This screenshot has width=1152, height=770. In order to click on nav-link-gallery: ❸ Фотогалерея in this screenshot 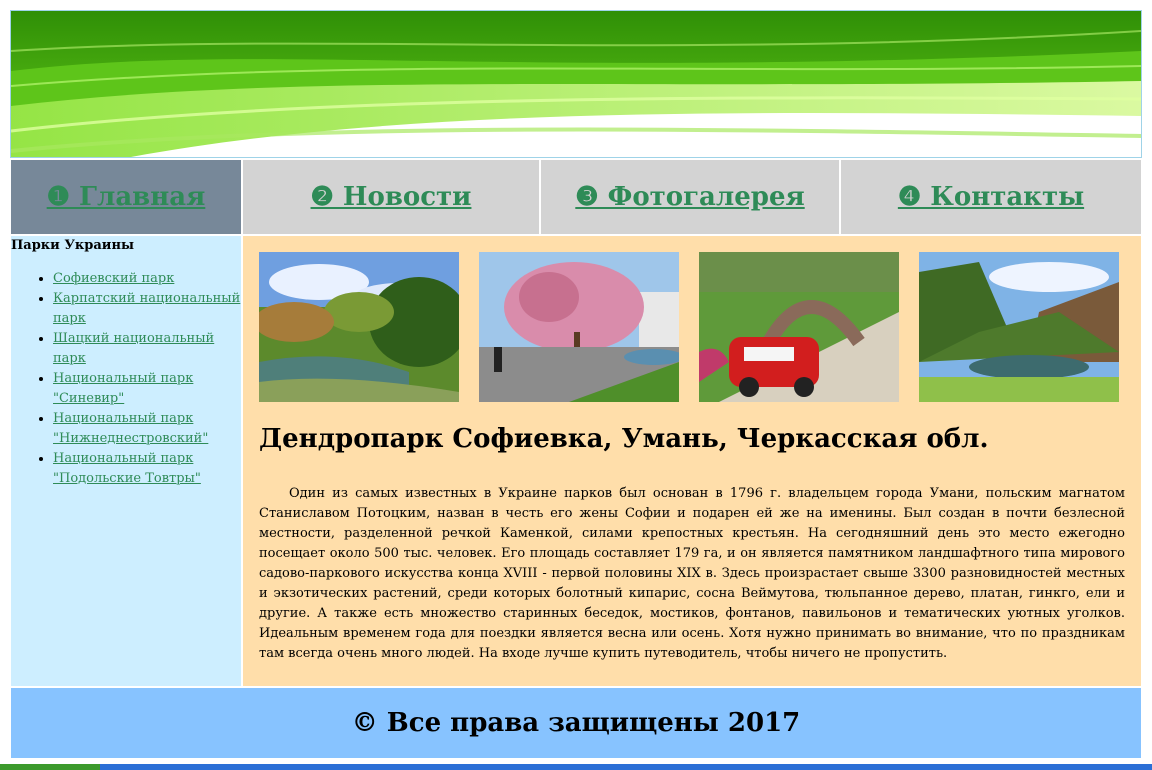, I will do `click(689, 197)`.